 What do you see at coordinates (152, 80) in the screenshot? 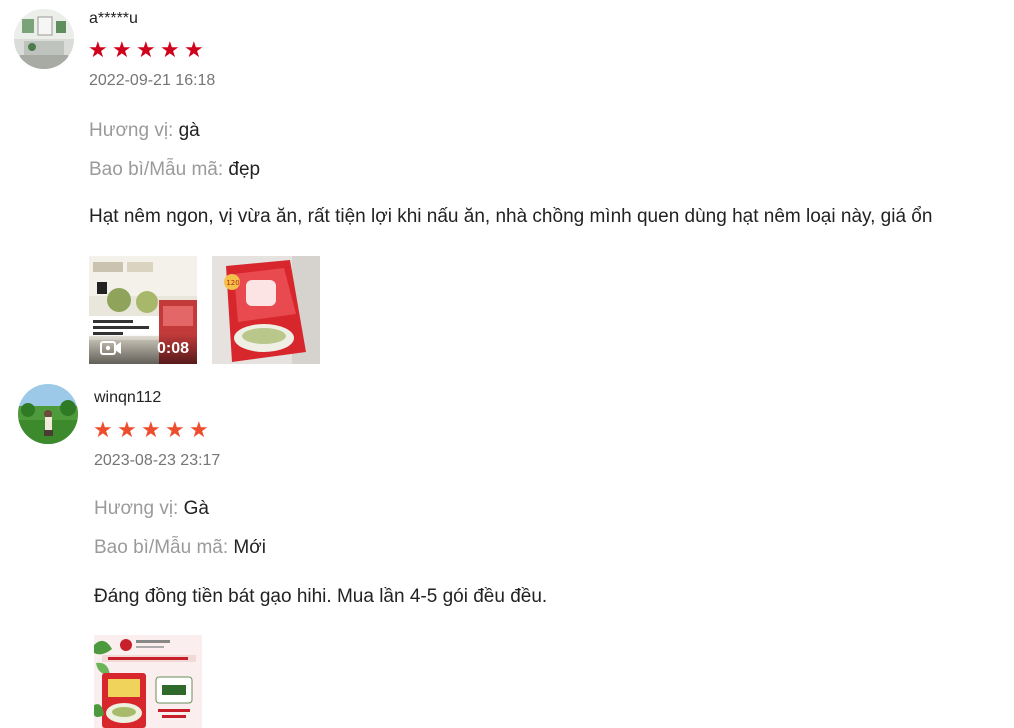
I see `review-timestamp: 2022-09-21 16:18` at bounding box center [152, 80].